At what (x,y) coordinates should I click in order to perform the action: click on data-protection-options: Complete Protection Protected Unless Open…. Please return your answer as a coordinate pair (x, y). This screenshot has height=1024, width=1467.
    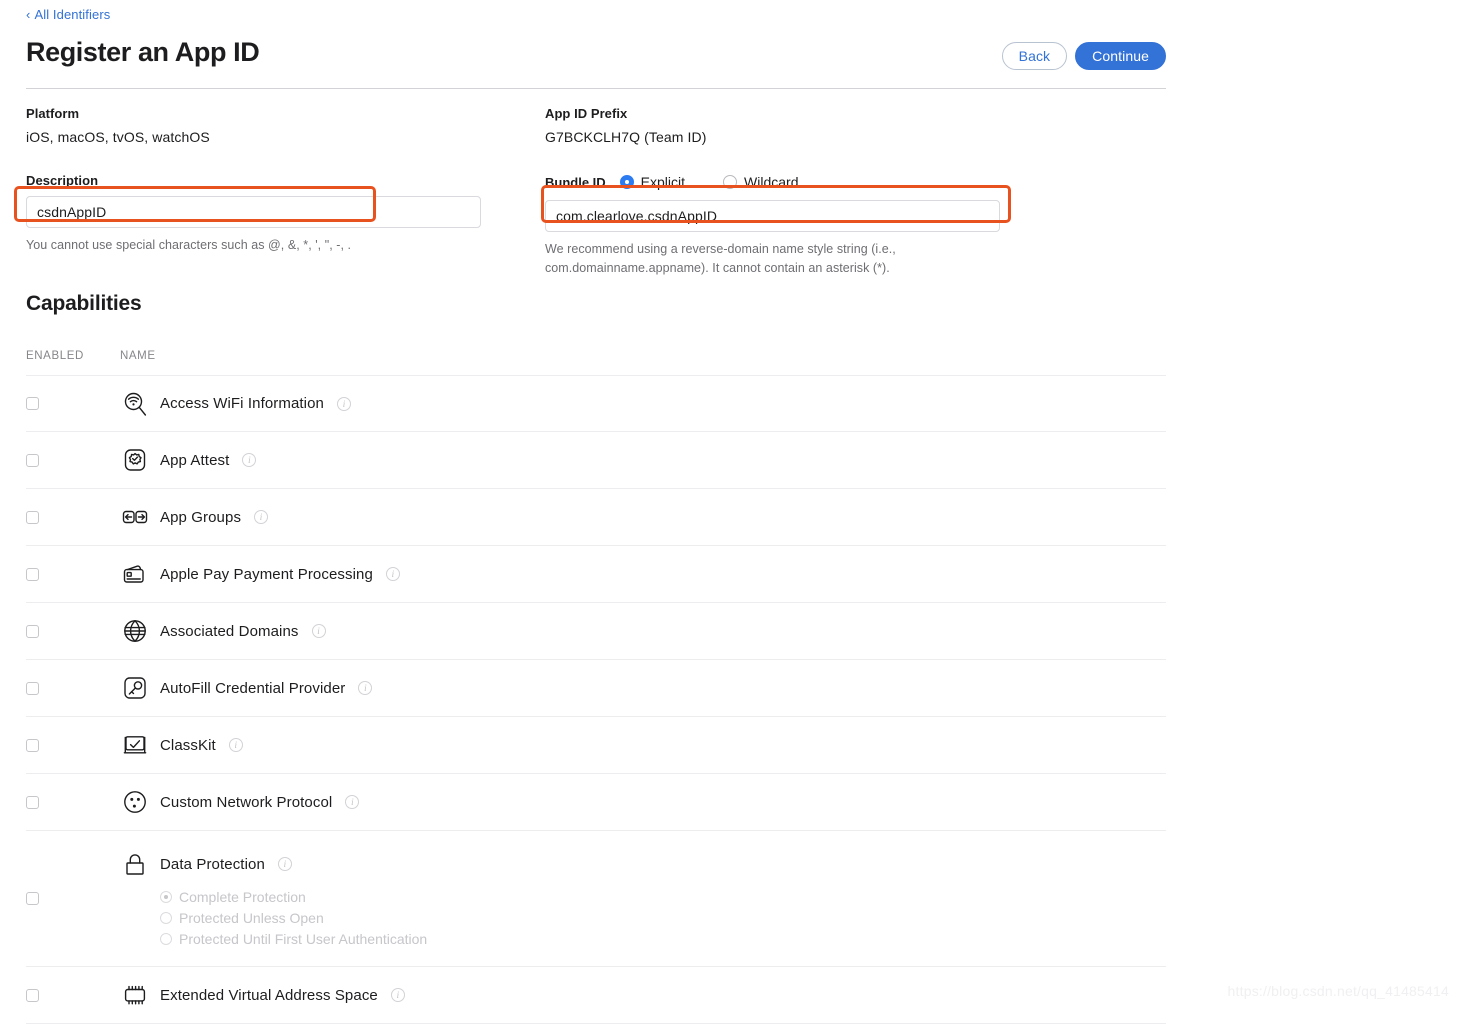
    Looking at the image, I should click on (663, 918).